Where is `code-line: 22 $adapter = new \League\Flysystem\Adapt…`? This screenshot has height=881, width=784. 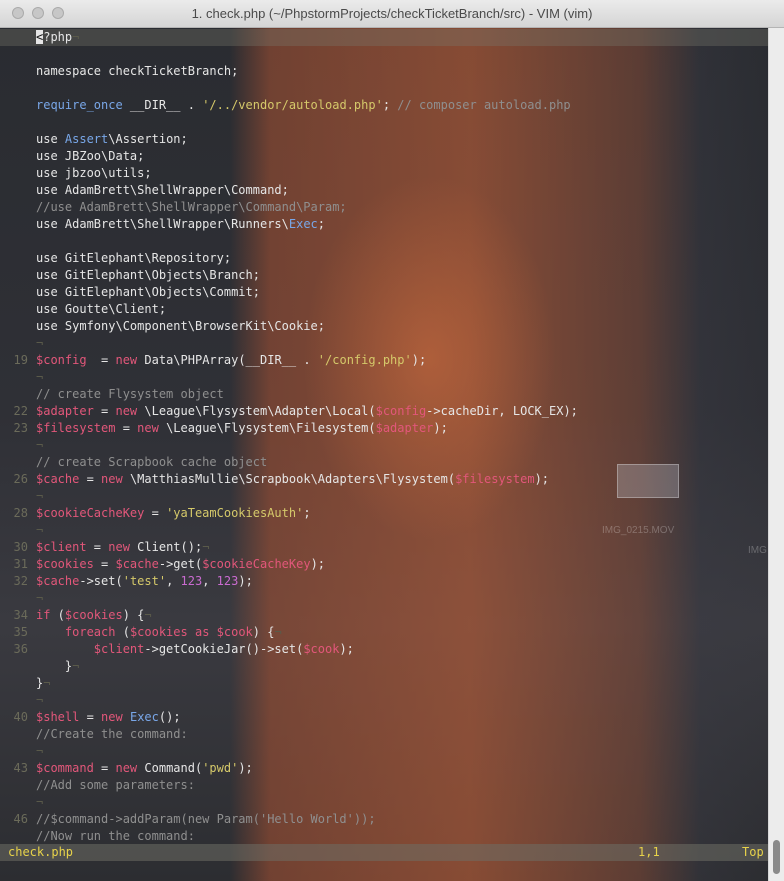 code-line: 22 $adapter = new \League\Flysystem\Adapt… is located at coordinates (384, 411).